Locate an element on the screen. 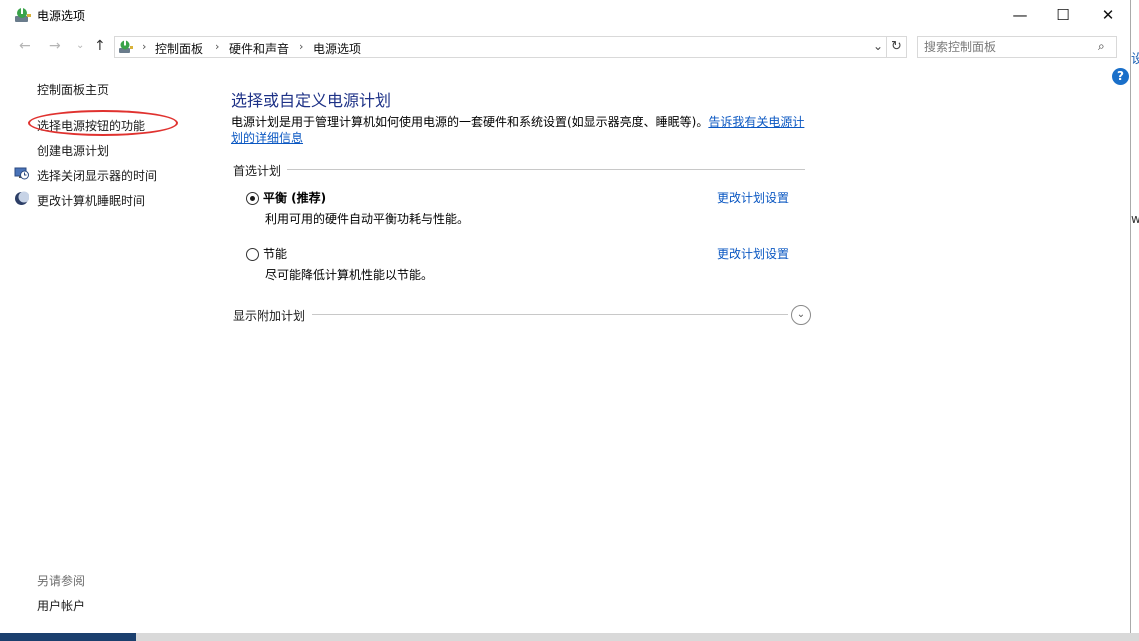 This screenshot has width=1139, height=641. breadcrumb-control-panel: 控制面板 is located at coordinates (179, 48).